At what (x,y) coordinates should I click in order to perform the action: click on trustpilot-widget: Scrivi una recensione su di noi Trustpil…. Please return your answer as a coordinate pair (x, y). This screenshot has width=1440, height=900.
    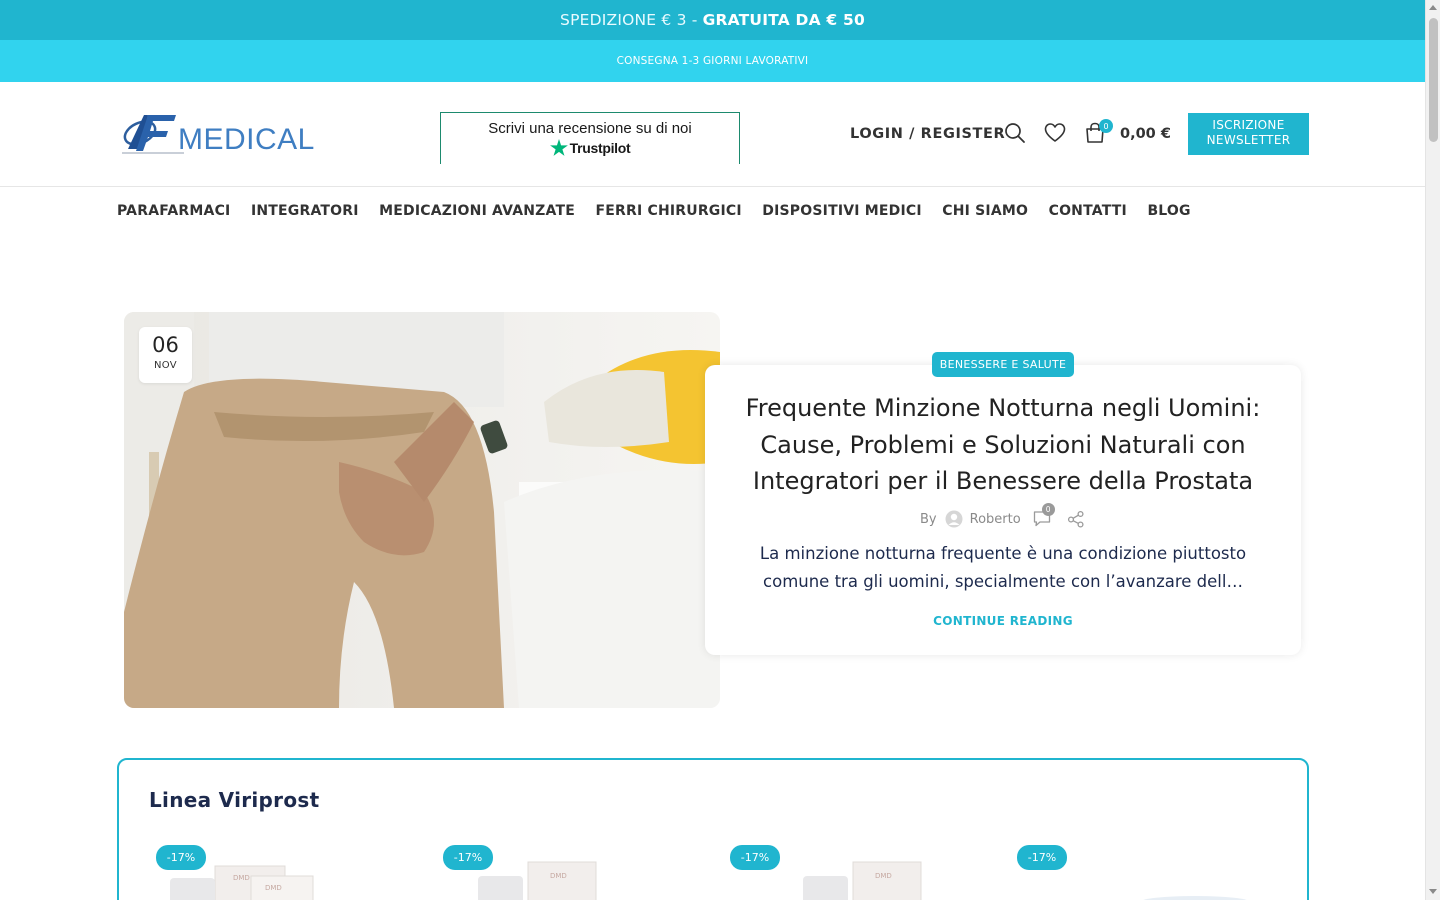
    Looking at the image, I should click on (590, 138).